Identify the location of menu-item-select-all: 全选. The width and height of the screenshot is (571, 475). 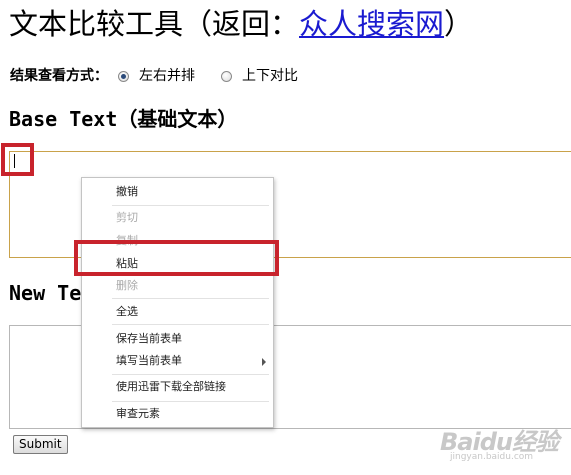
(127, 312).